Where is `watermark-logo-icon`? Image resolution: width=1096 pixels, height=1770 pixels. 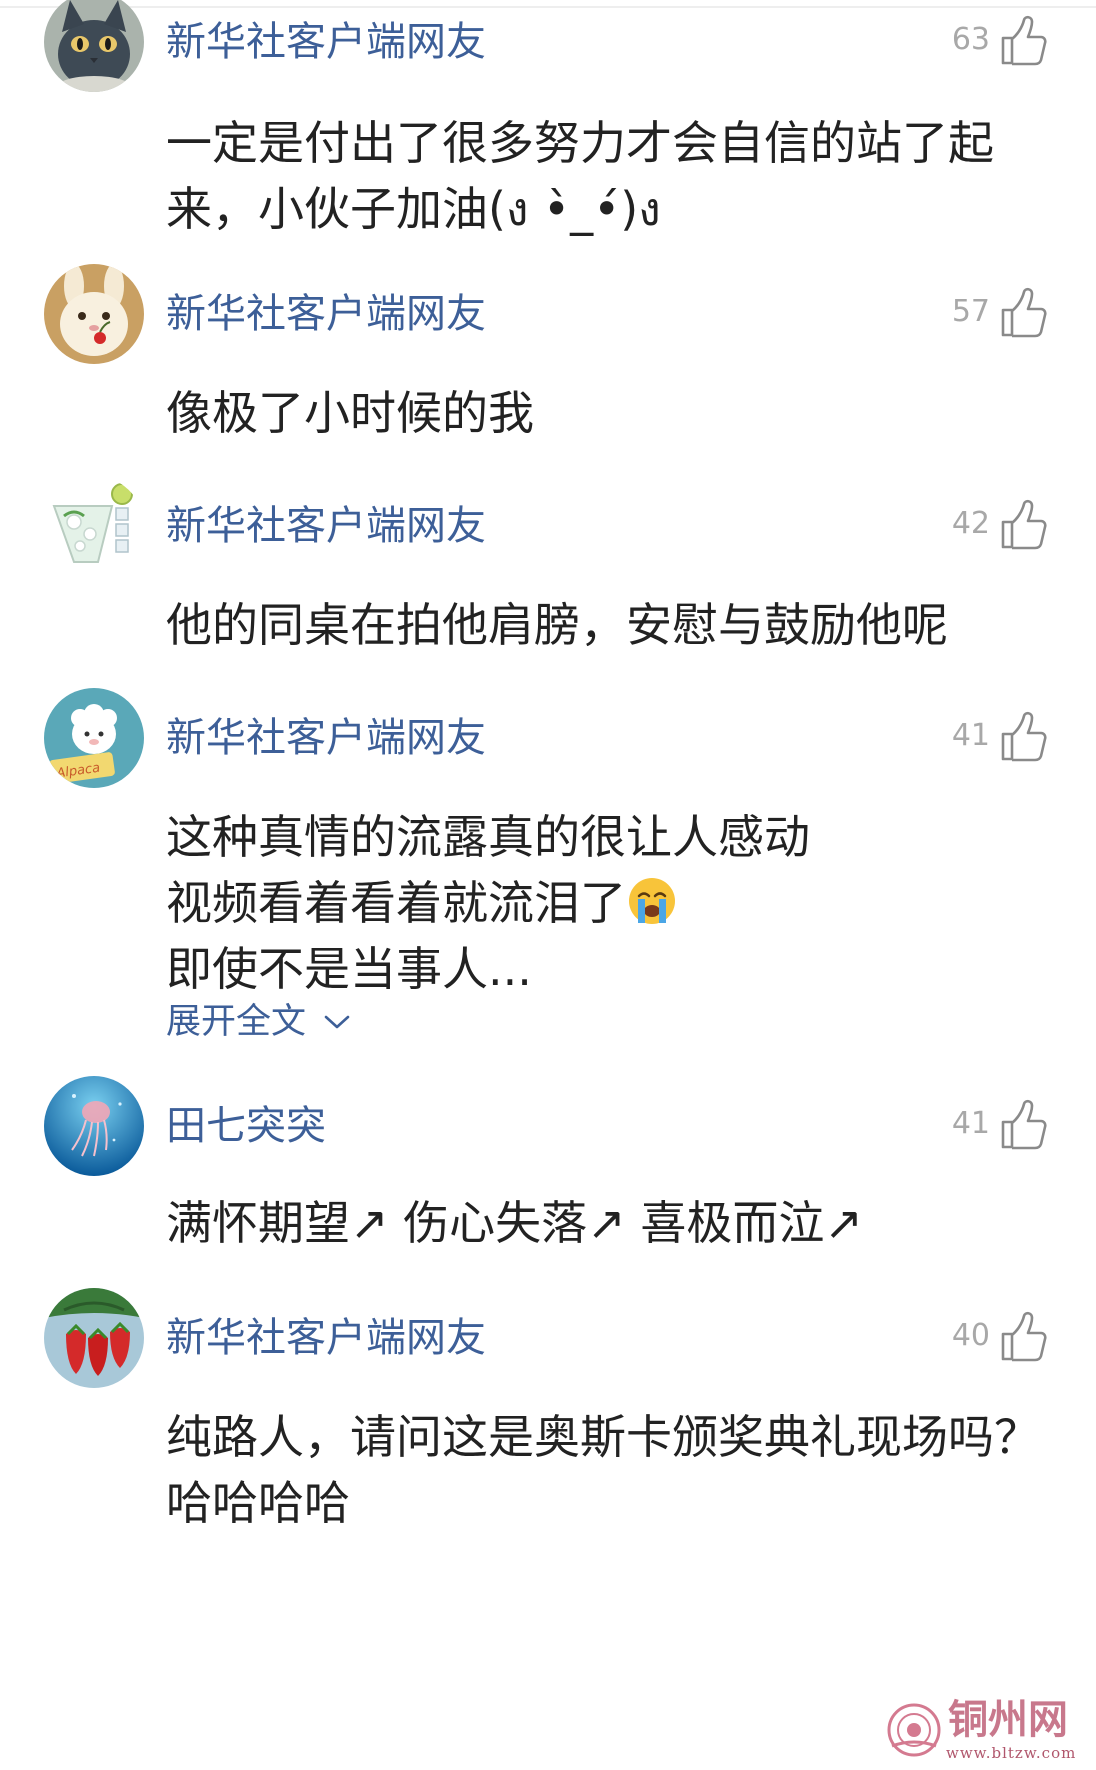
watermark-logo-icon is located at coordinates (914, 1730).